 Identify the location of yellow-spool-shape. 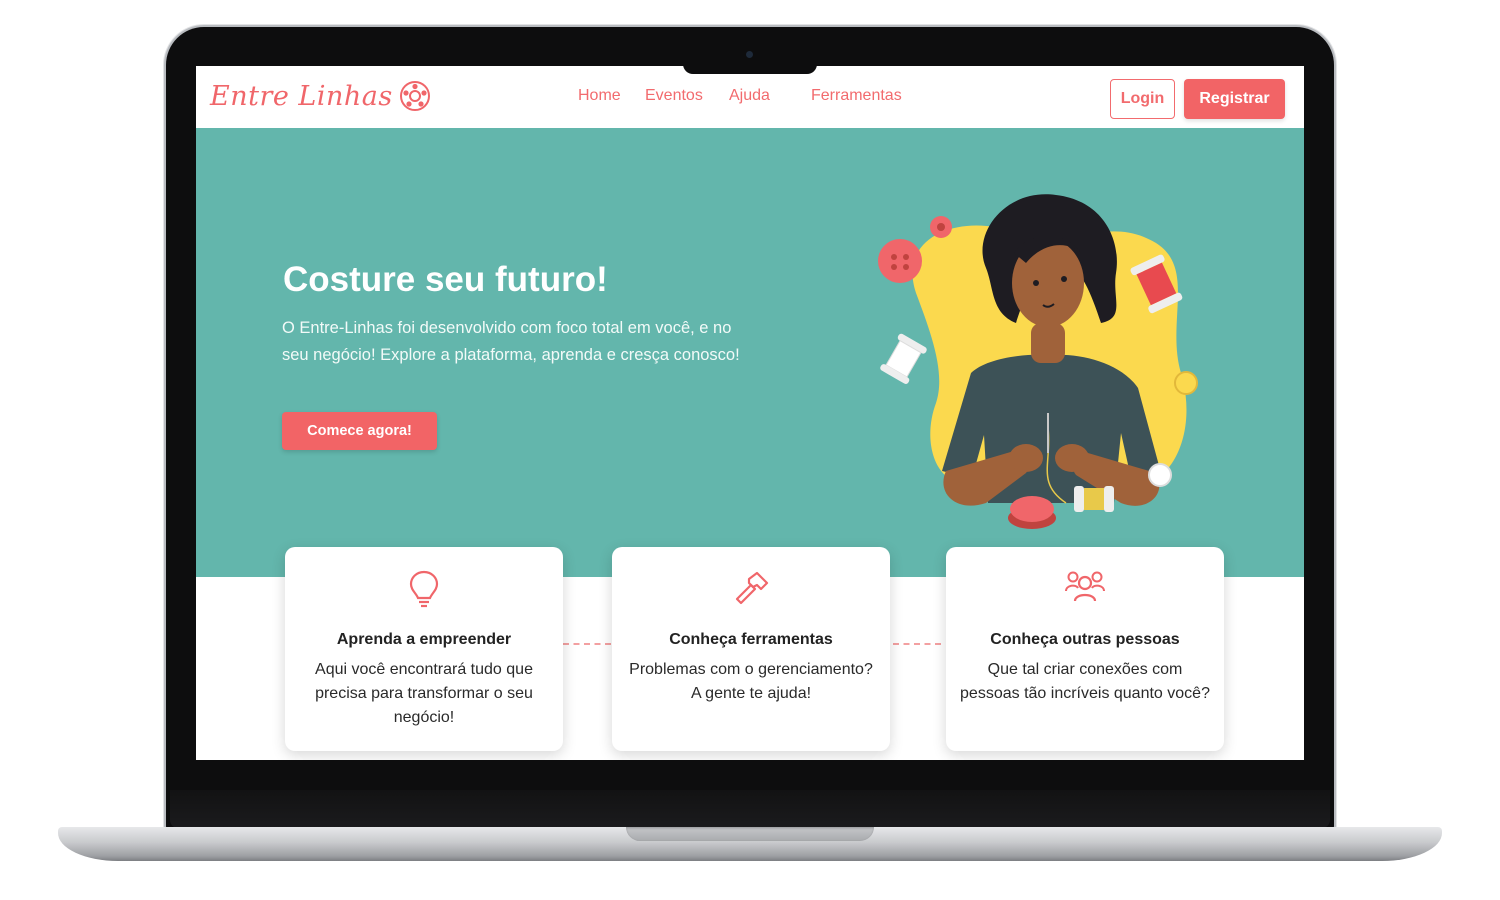
(1094, 499).